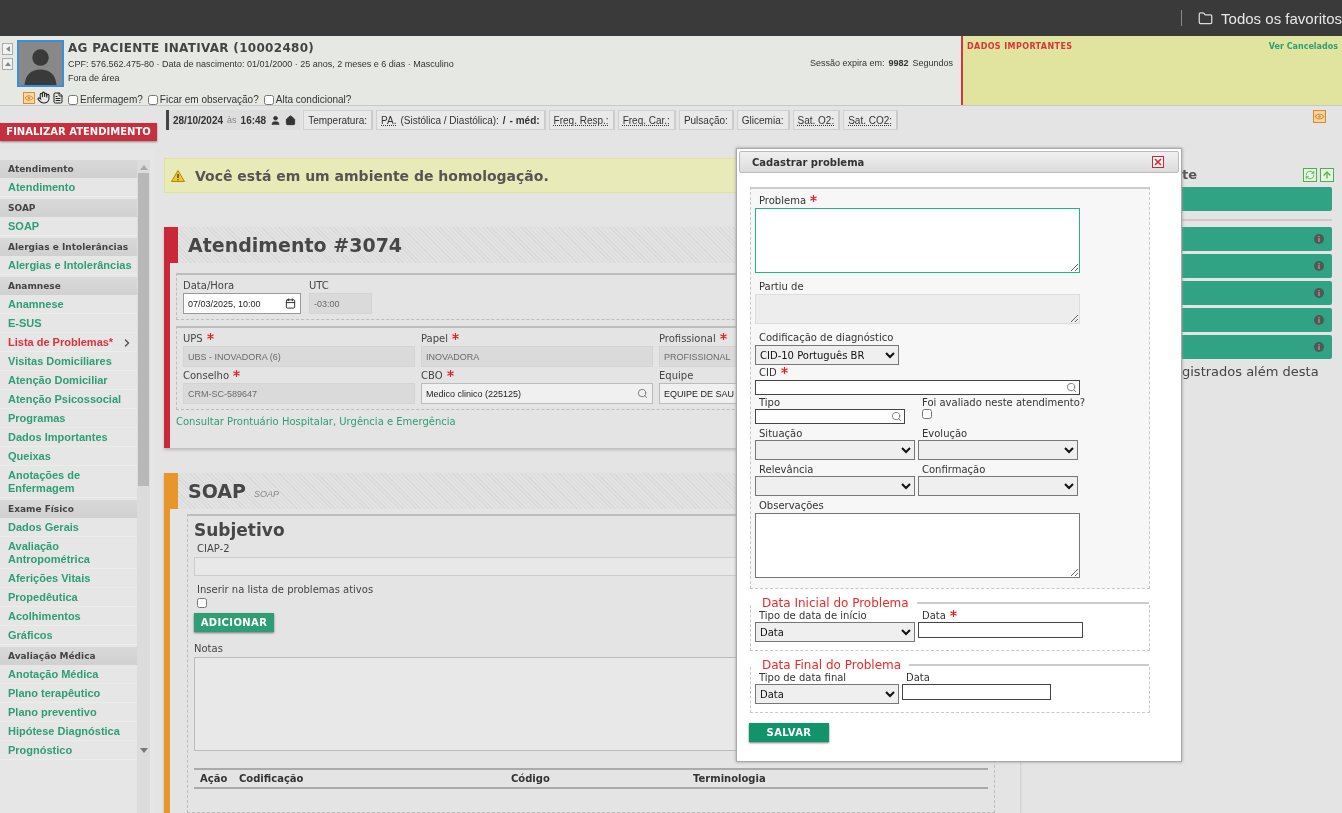 This screenshot has height=813, width=1342. I want to click on flag-label: Ficar em observação?, so click(209, 99).